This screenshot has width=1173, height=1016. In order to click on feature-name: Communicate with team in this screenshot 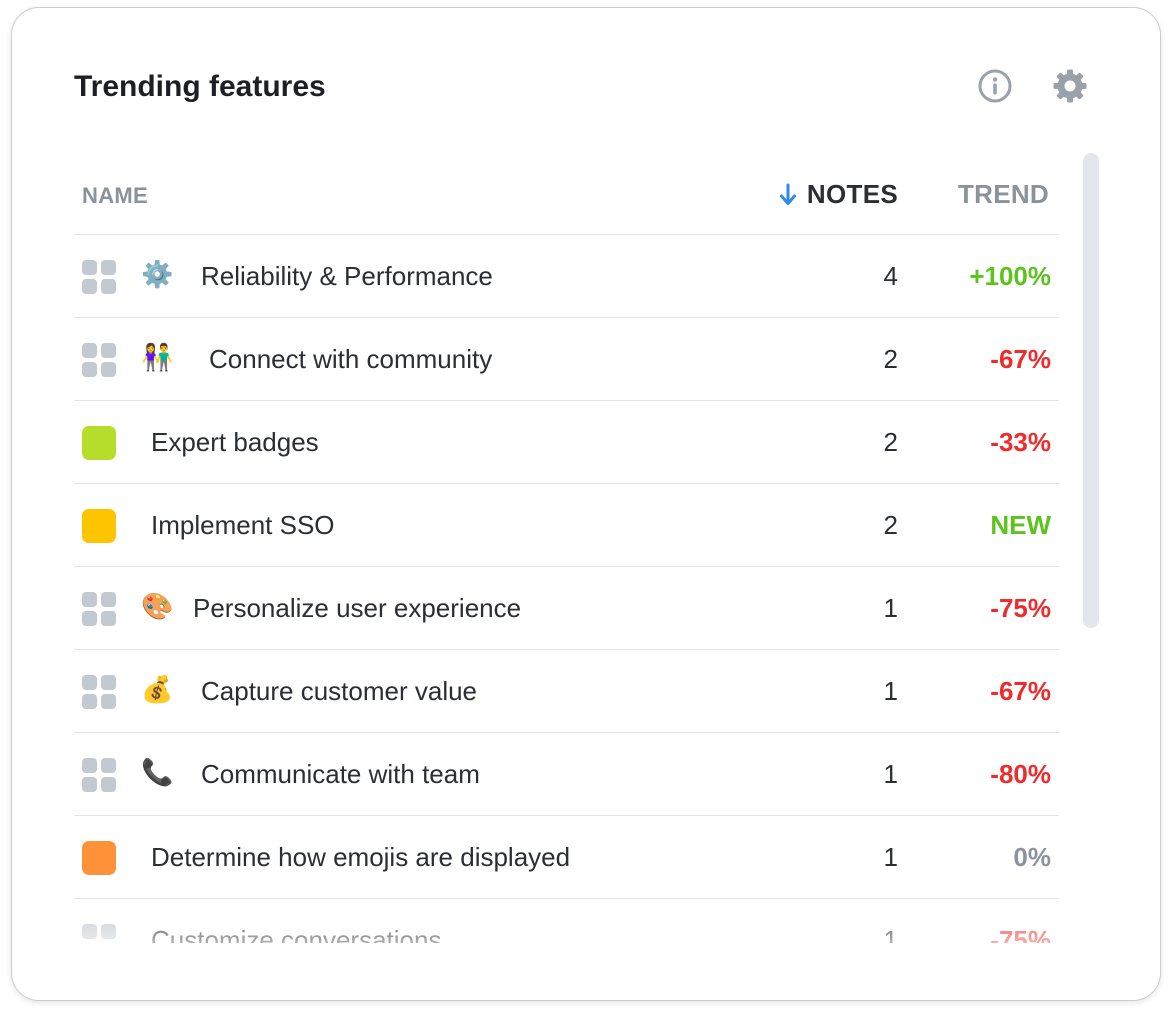, I will do `click(340, 774)`.